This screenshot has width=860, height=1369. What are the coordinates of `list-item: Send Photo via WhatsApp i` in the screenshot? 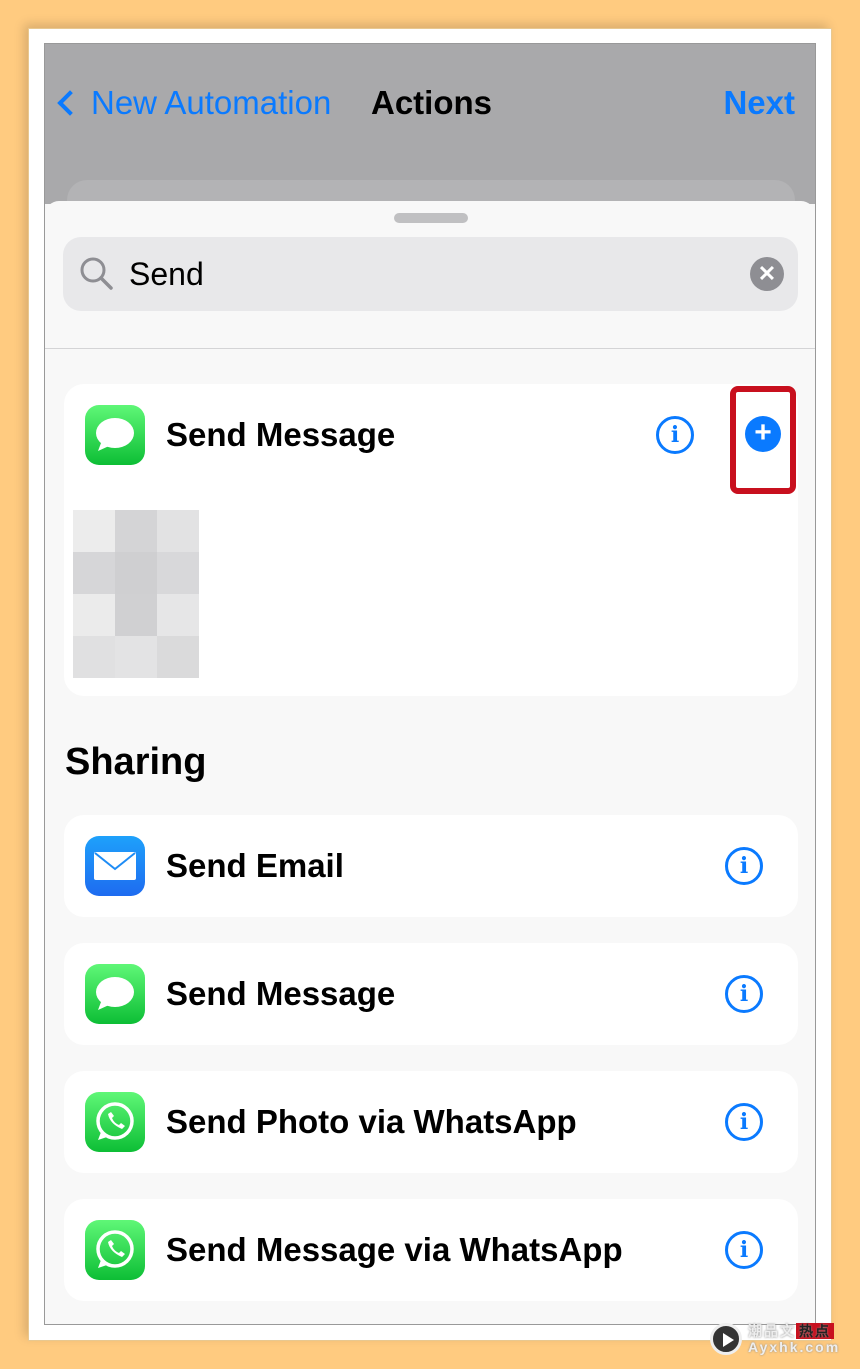 It's located at (431, 1122).